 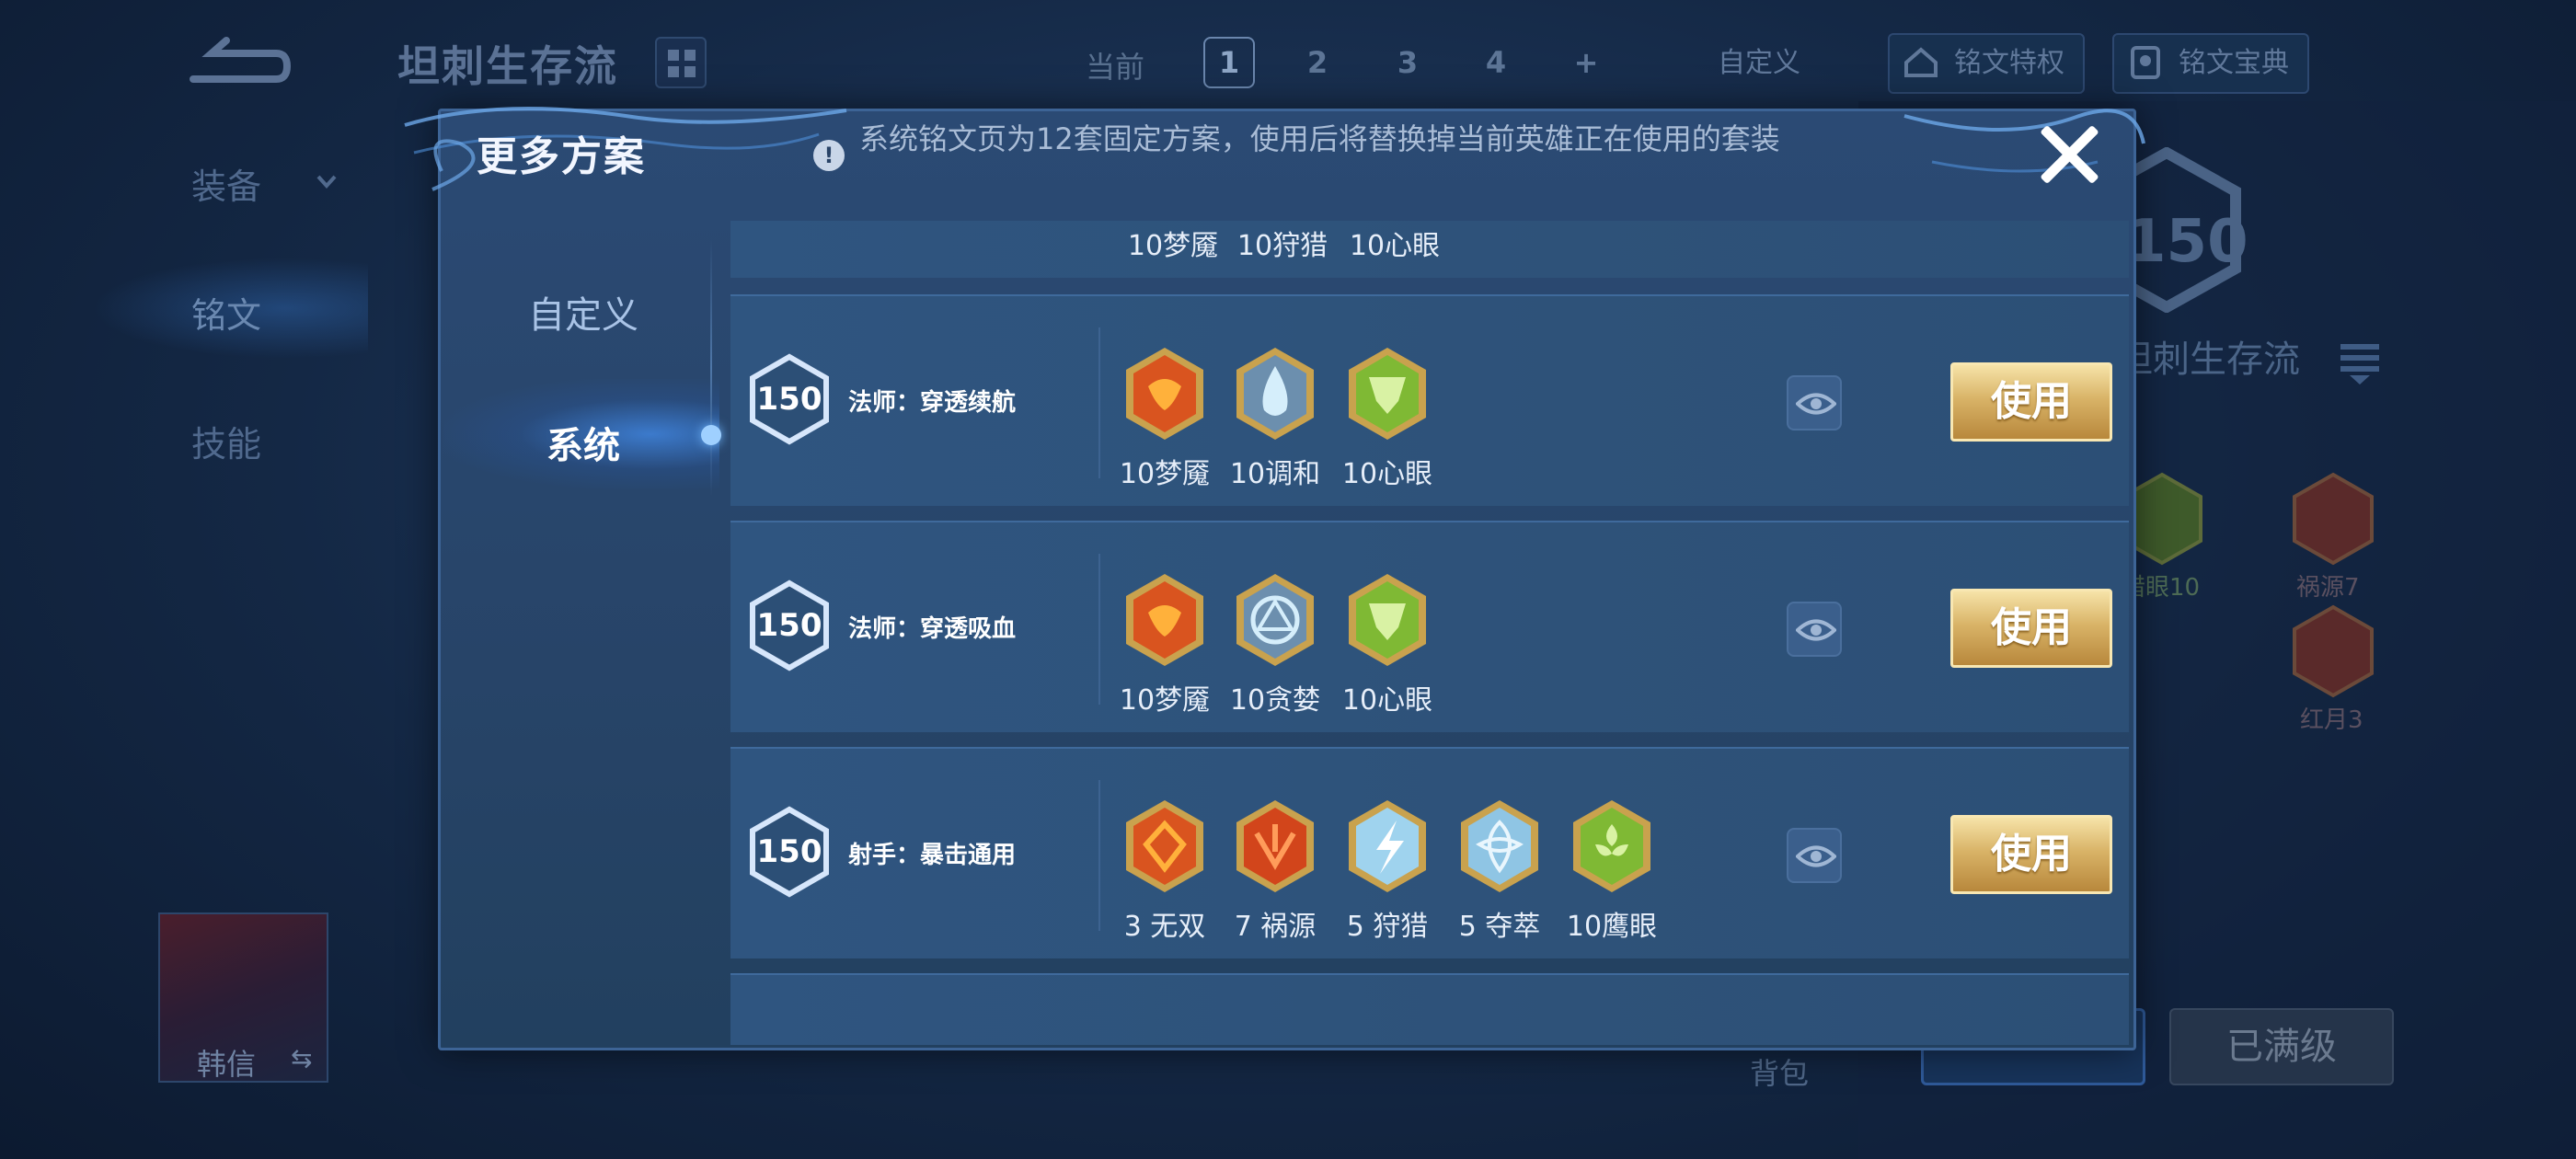 I want to click on plan-row: 150 法师：穿透吸血 10梦魇 10贪婪 10心眼 使用, so click(x=1429, y=626).